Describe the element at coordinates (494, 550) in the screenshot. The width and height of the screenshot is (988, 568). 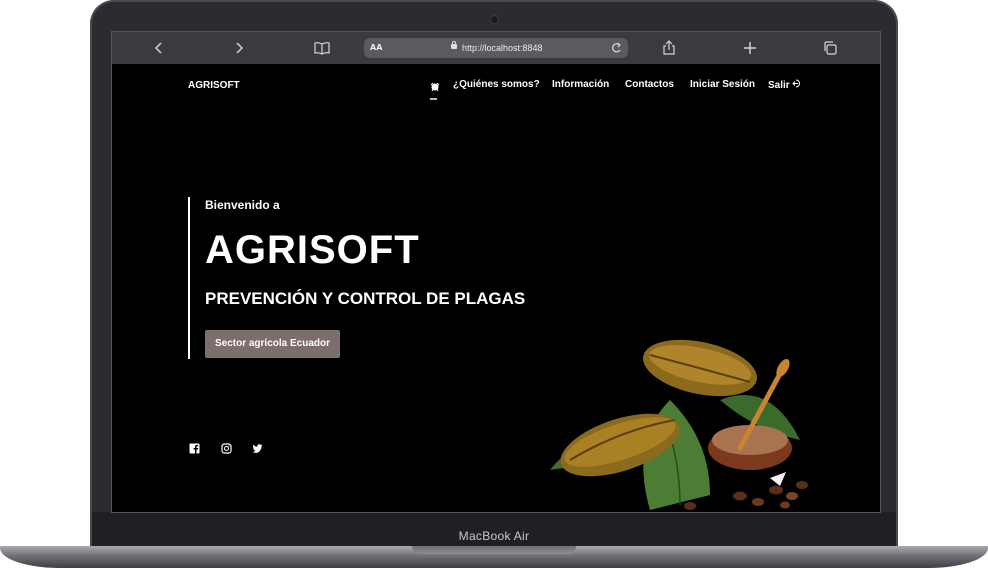
I see `laptop-notch` at that location.